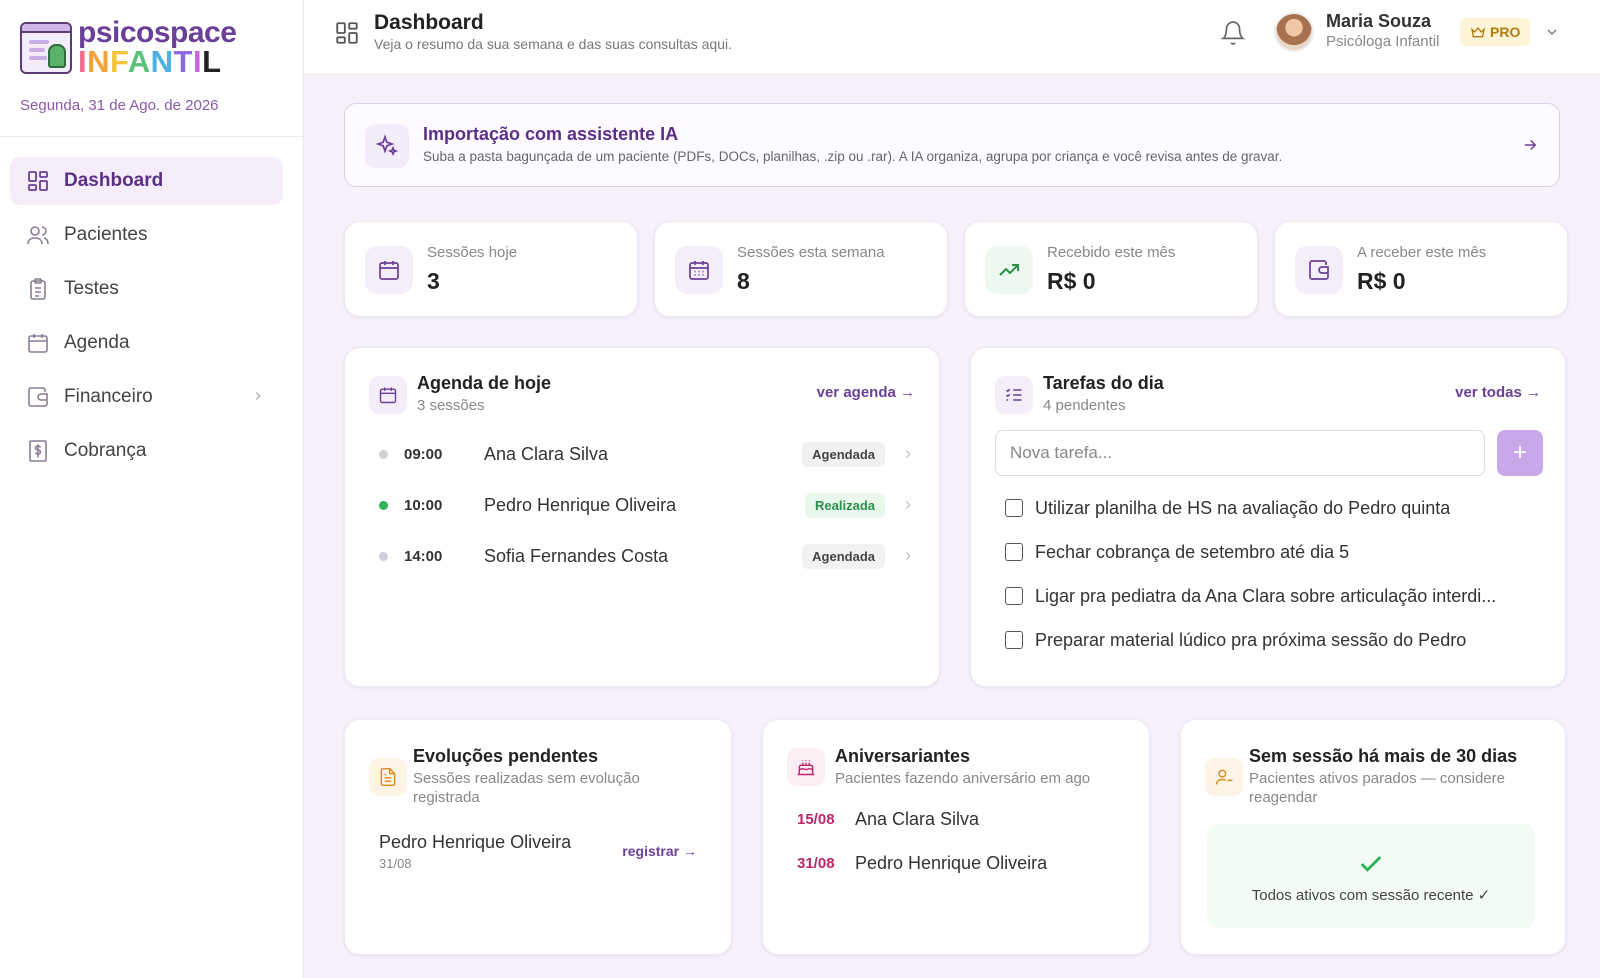 This screenshot has height=978, width=1600. I want to click on appointment-row: 14:00 Sofia Fernandes Costa Agendada, so click(644, 556).